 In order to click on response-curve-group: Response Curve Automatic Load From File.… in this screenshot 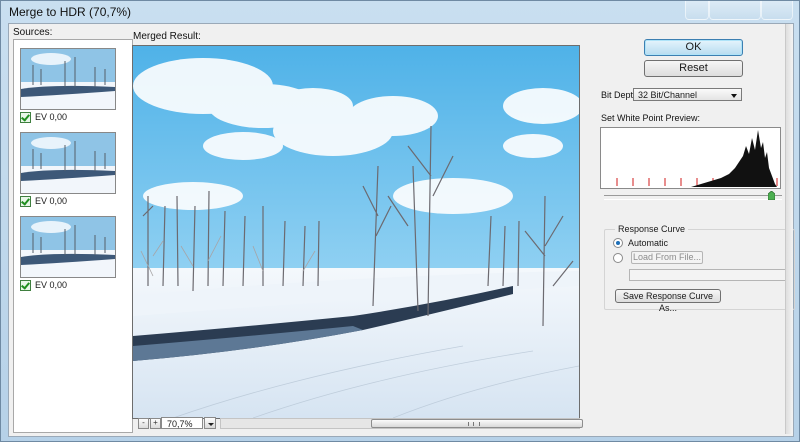, I will do `click(699, 268)`.